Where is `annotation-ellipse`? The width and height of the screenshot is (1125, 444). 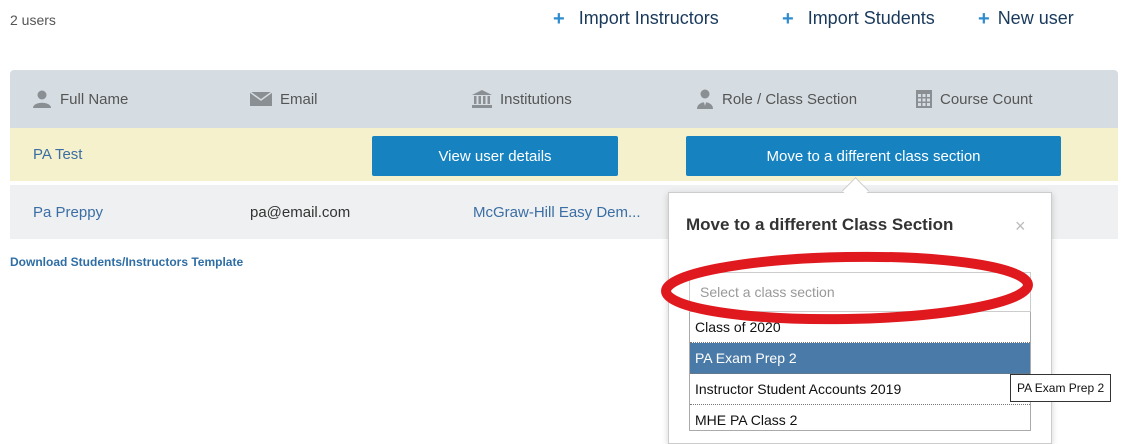 annotation-ellipse is located at coordinates (847, 288).